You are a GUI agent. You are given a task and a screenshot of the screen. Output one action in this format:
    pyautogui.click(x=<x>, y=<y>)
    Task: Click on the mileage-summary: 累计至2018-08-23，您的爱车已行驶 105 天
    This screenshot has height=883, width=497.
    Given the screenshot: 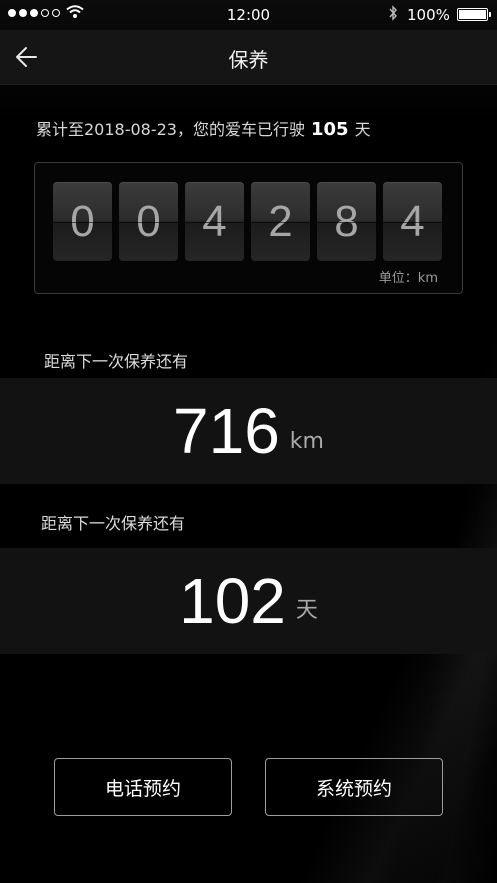 What is the action you would take?
    pyautogui.click(x=203, y=128)
    